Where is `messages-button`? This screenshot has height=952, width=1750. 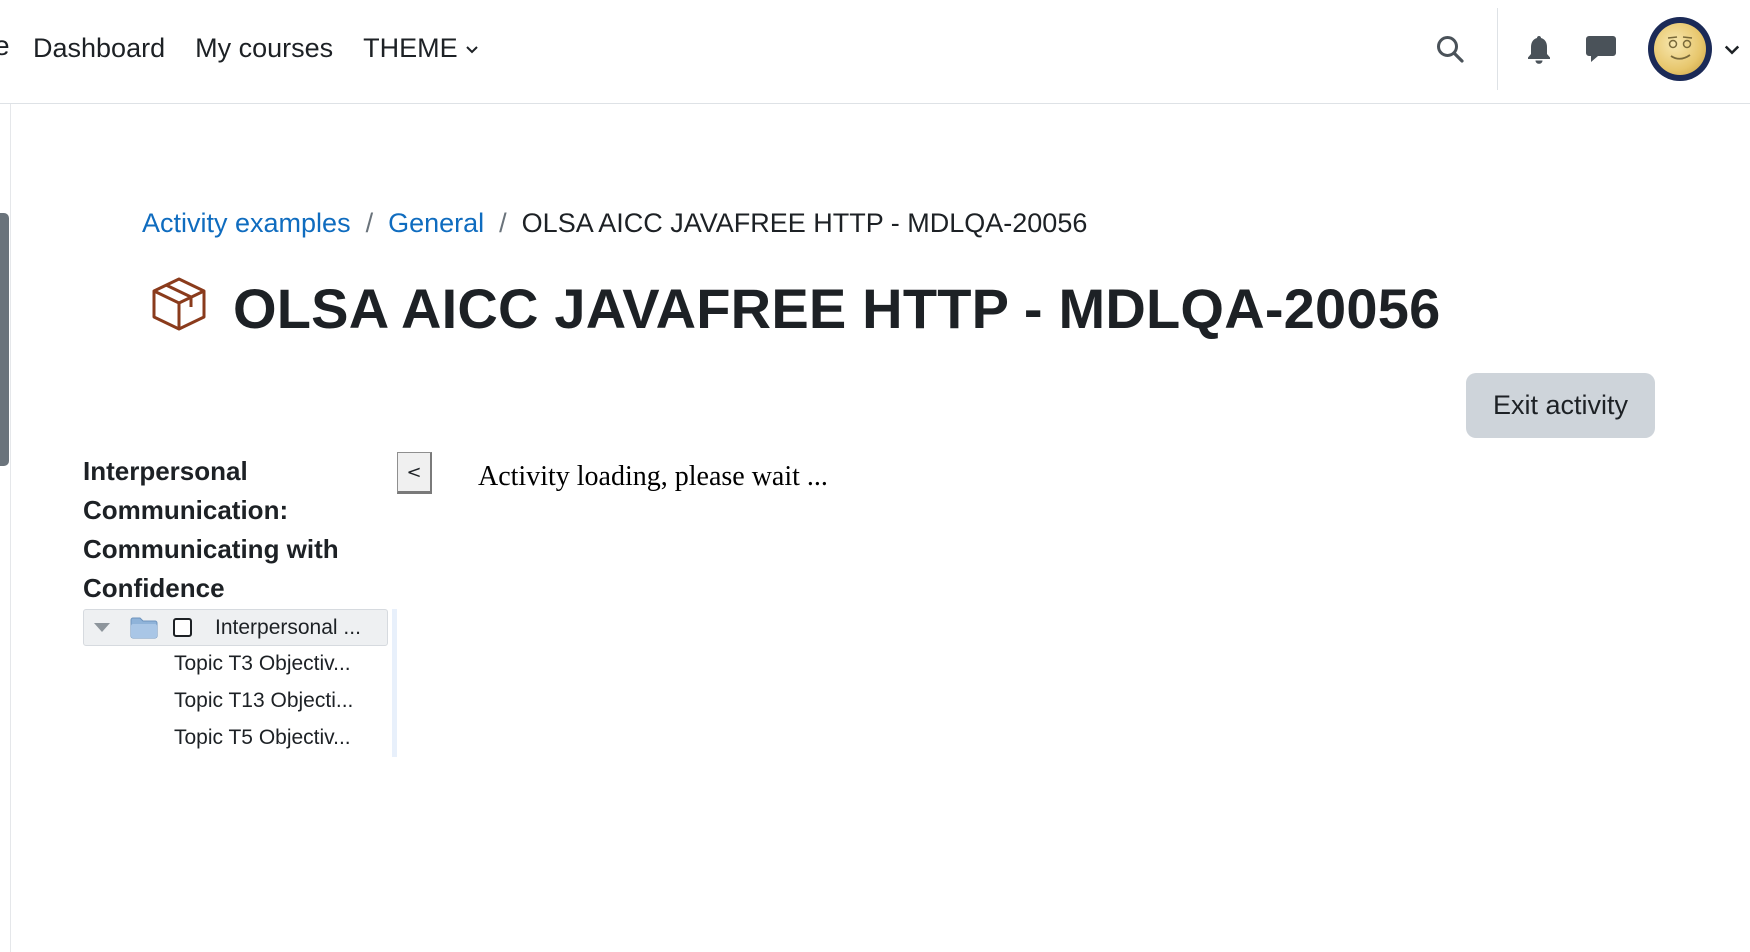 messages-button is located at coordinates (1601, 49).